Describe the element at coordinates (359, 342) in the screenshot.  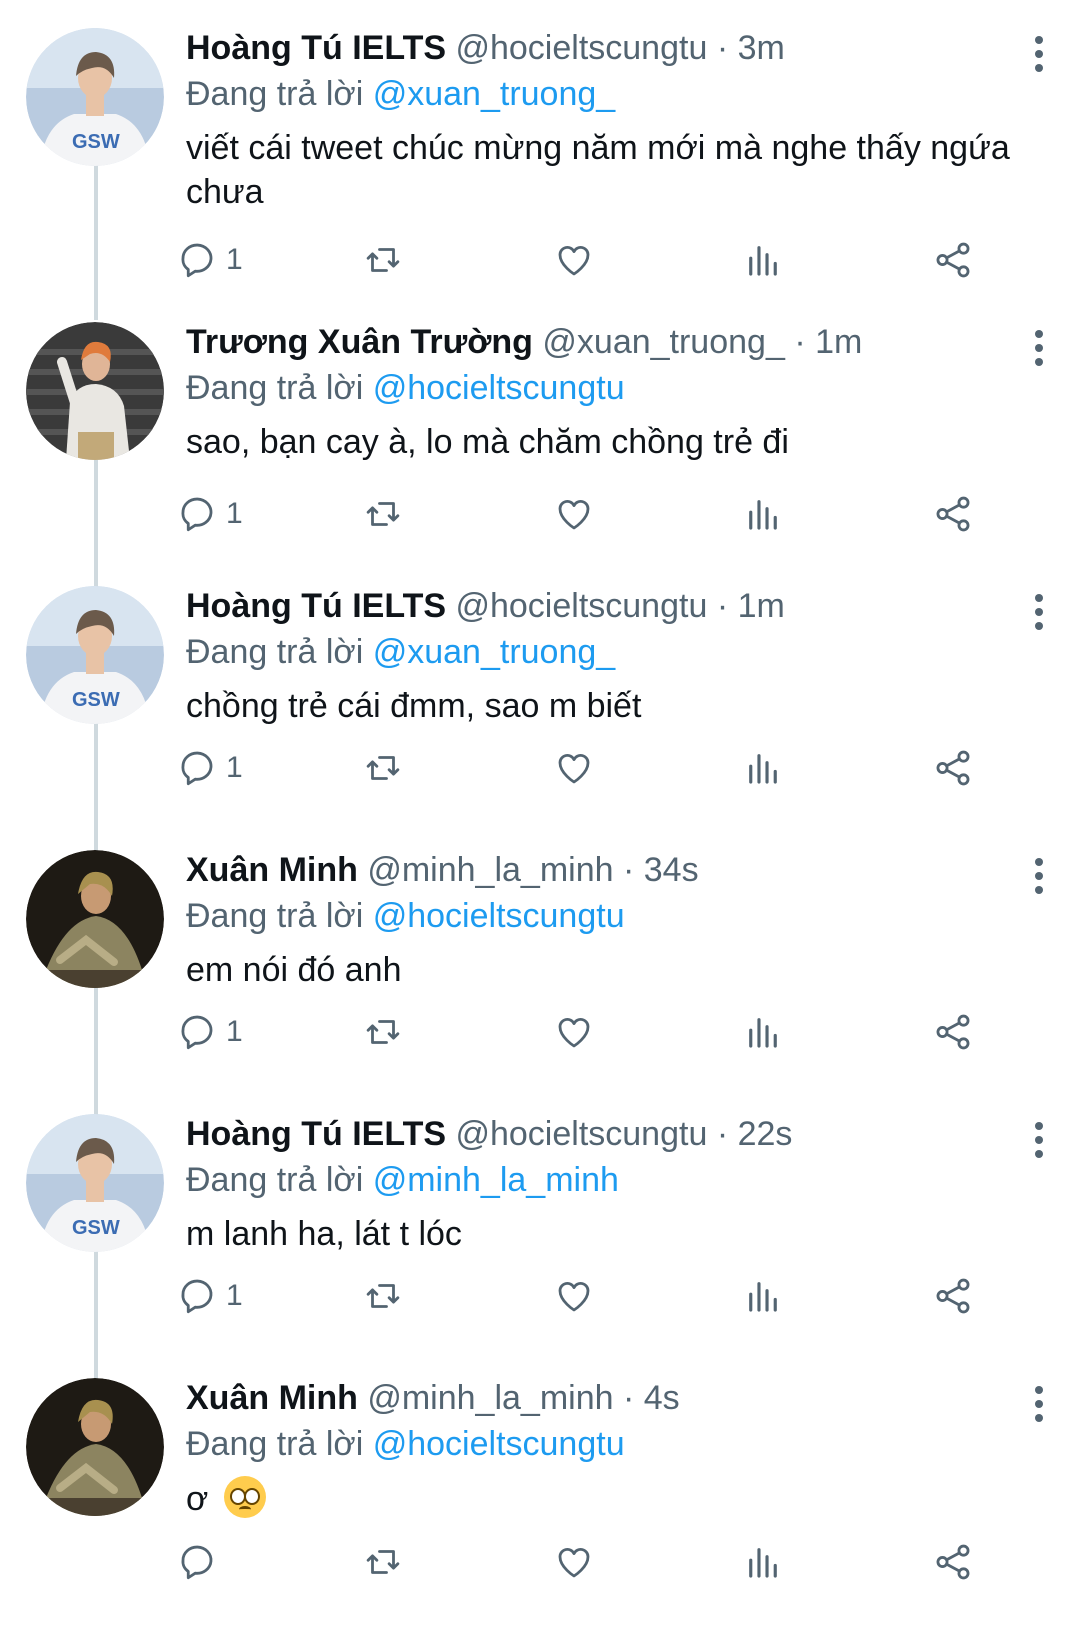
I see `display-name: Trương Xuân Trường` at that location.